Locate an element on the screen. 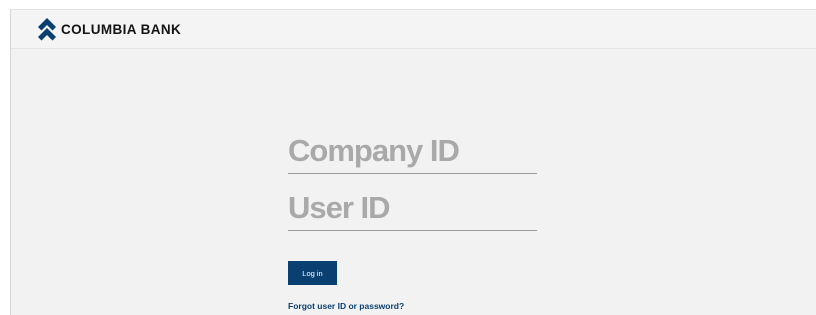 This screenshot has height=315, width=816. company-id-input is located at coordinates (412, 151).